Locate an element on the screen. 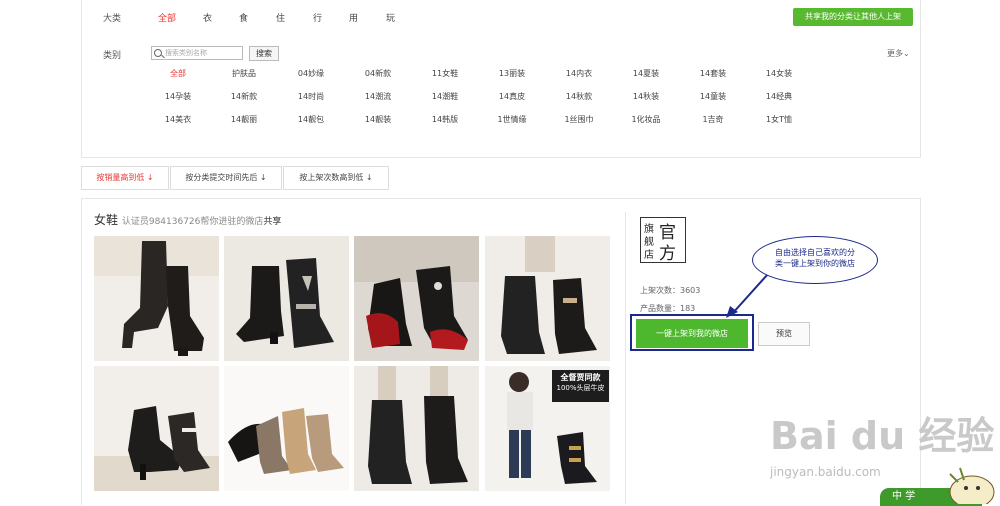  category-tag: 14美衣 is located at coordinates (178, 119).